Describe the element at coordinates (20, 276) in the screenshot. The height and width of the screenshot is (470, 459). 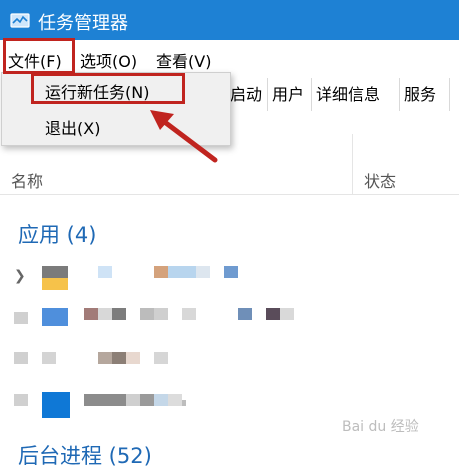
I see `chevron-right-icon: ❯` at that location.